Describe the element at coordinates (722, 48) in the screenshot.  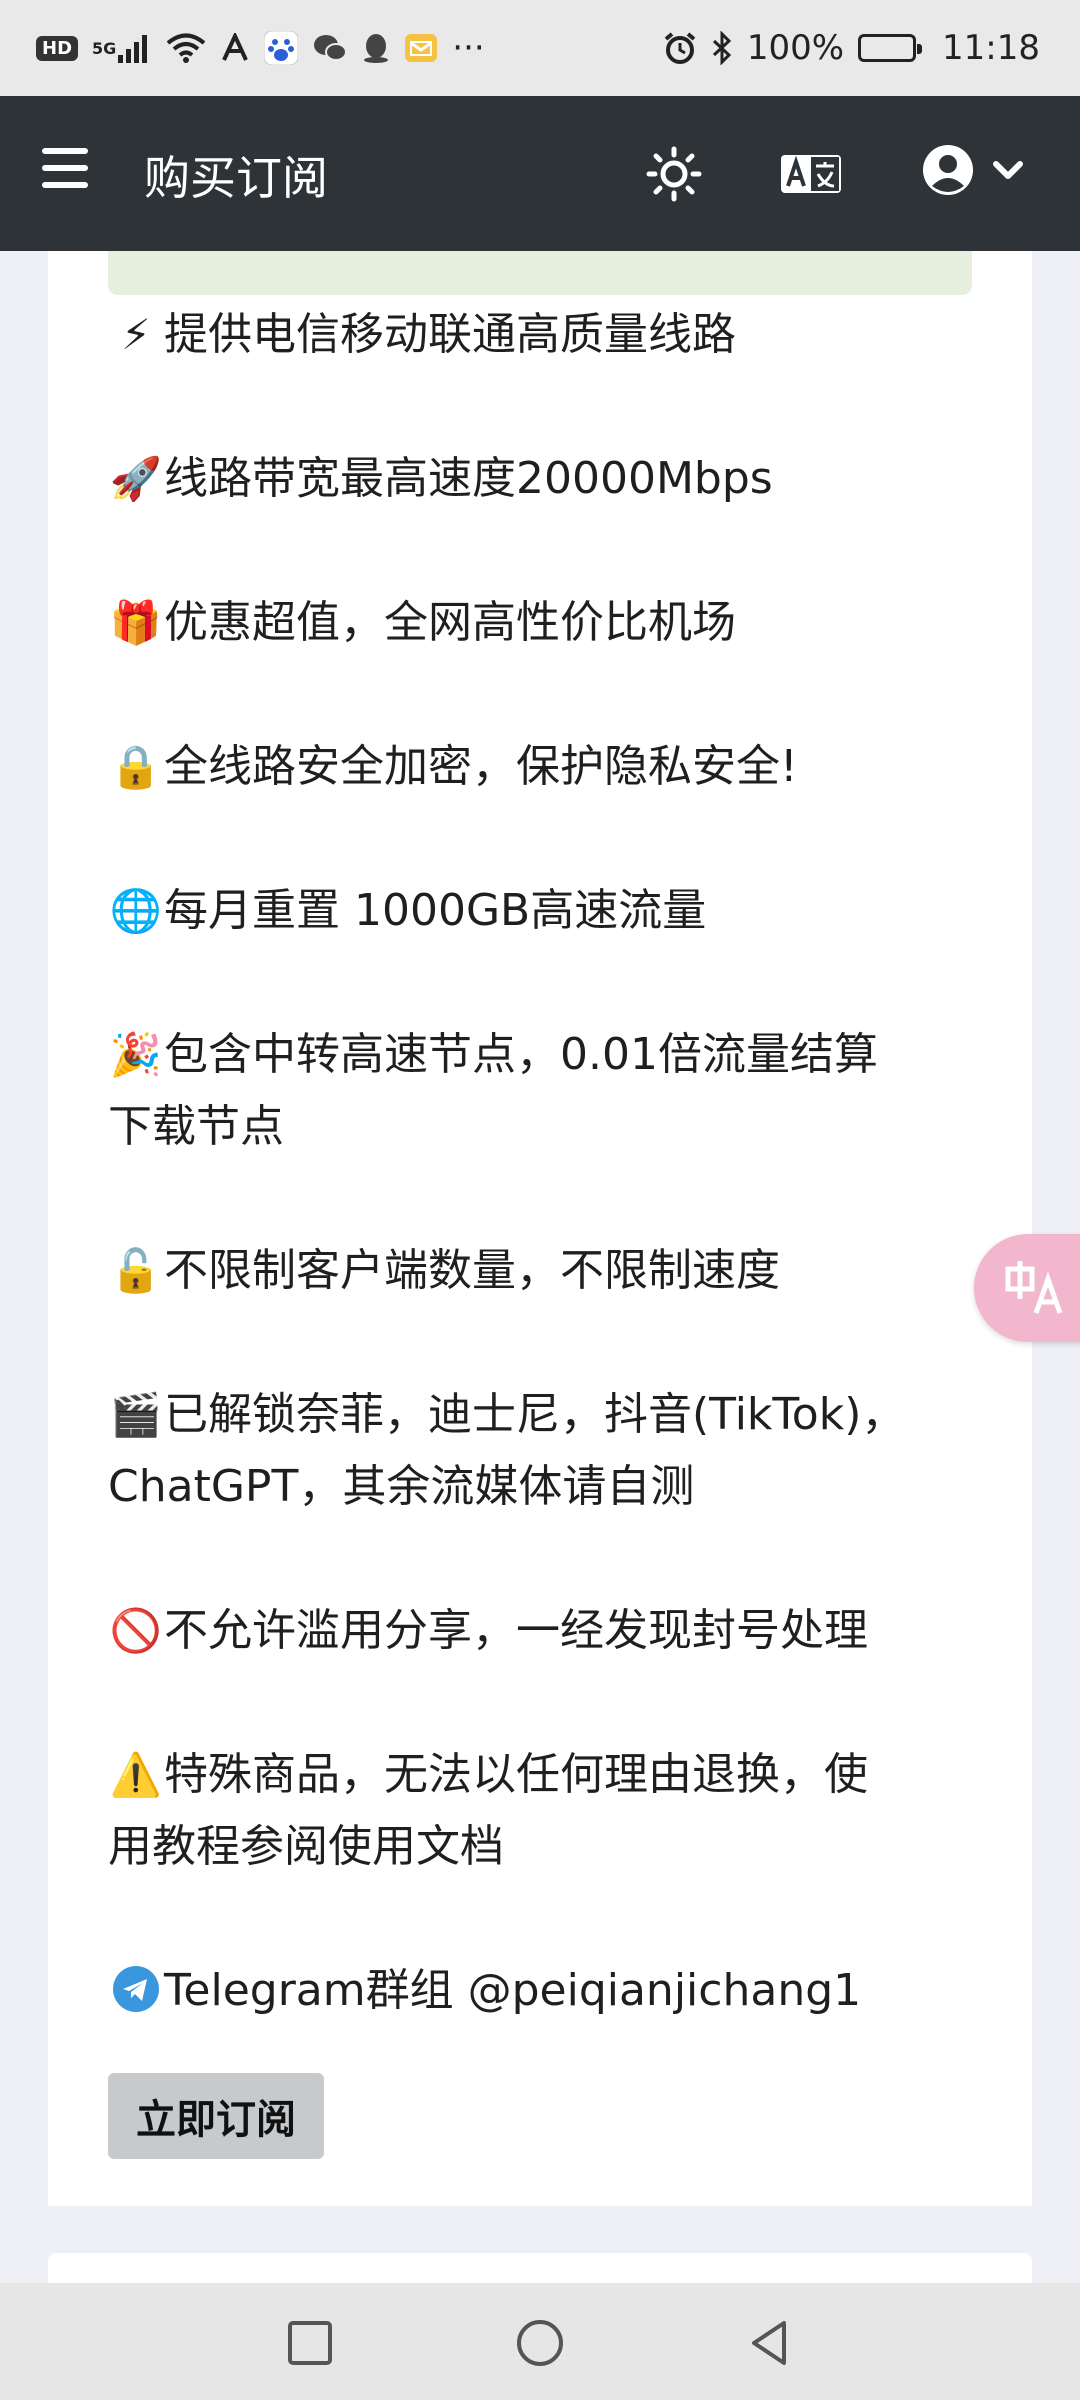
I see `bluetooth-icon` at that location.